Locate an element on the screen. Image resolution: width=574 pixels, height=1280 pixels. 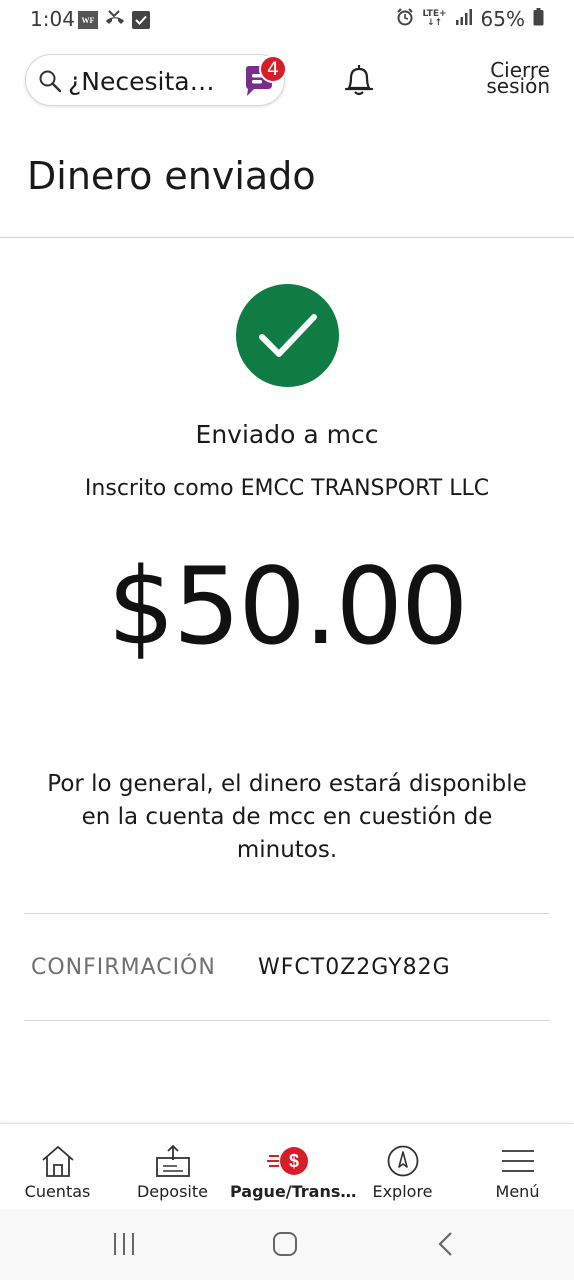
nav-item-menu: Menú is located at coordinates (517, 1167).